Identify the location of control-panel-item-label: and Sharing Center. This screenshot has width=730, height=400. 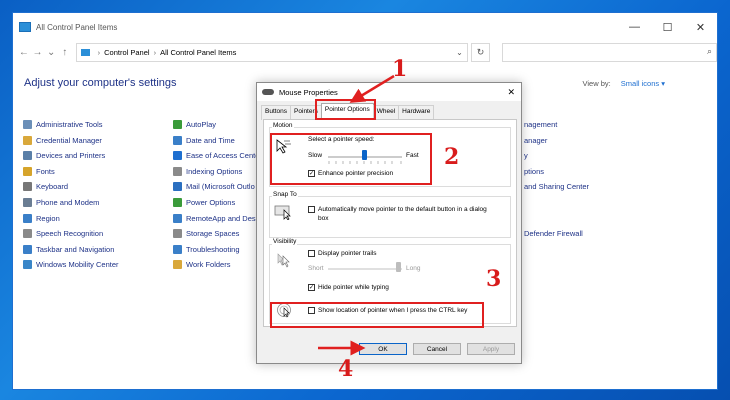
(556, 186).